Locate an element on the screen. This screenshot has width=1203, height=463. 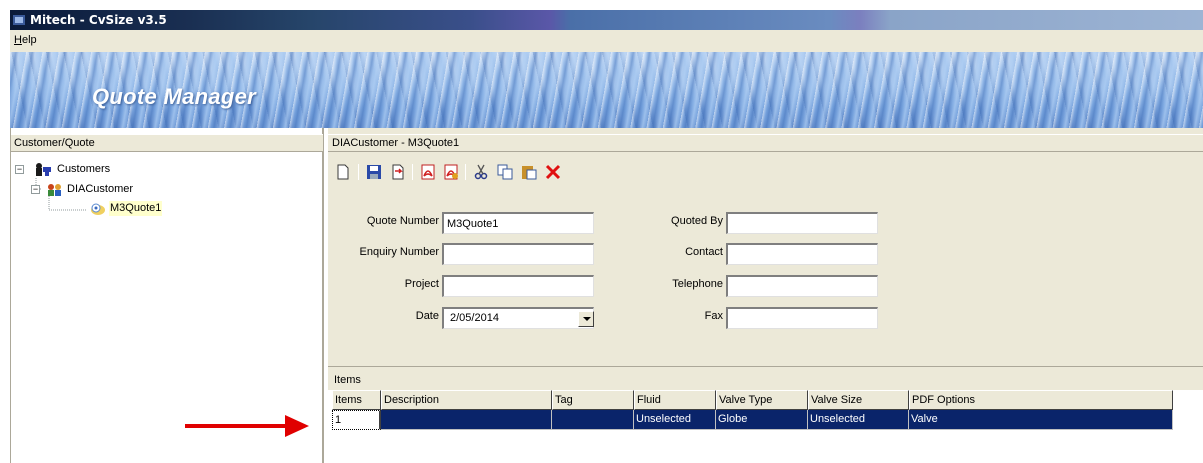
cut-icon is located at coordinates (481, 172).